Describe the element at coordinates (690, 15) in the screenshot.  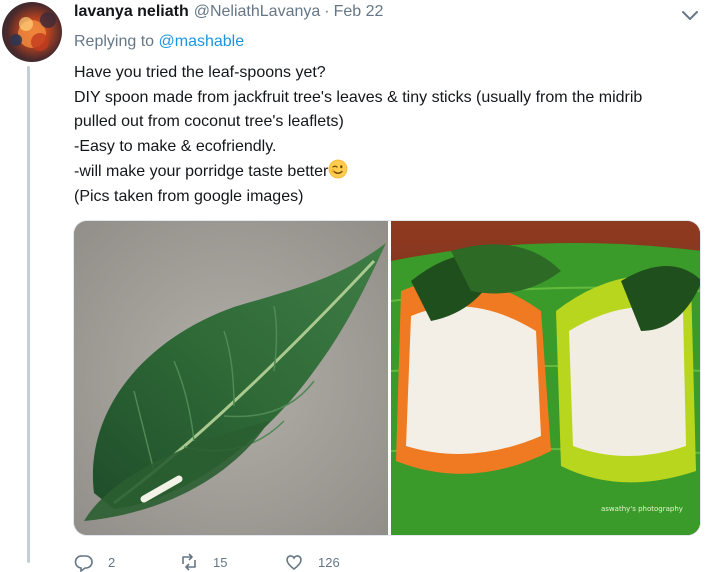
I see `chevron-down-icon` at that location.